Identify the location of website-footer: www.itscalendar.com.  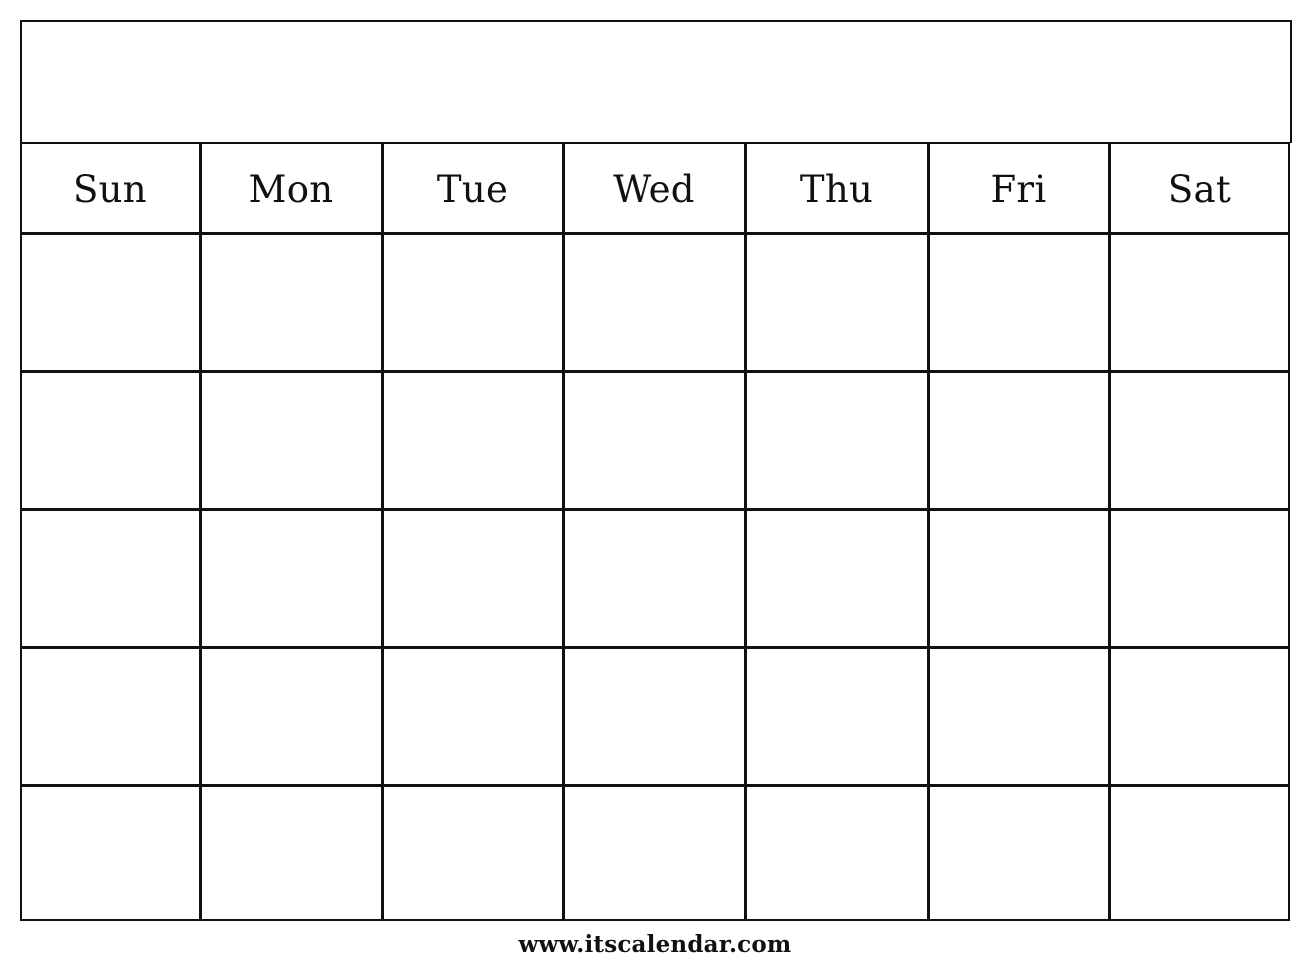
(655, 944).